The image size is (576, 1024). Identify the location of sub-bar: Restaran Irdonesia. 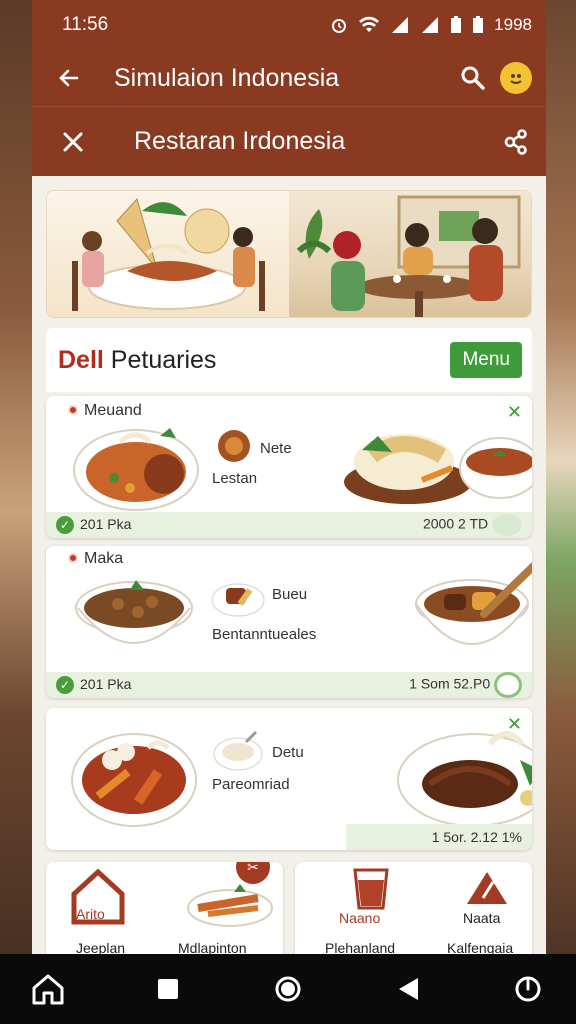
(289, 141).